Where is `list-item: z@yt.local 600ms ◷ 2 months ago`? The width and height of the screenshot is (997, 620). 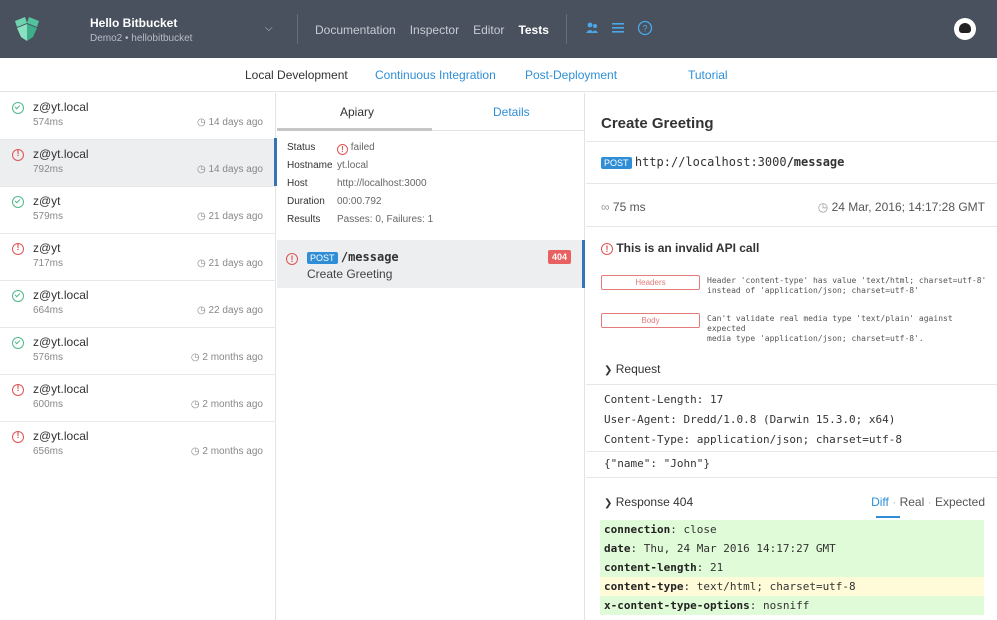 list-item: z@yt.local 600ms ◷ 2 months ago is located at coordinates (138, 398).